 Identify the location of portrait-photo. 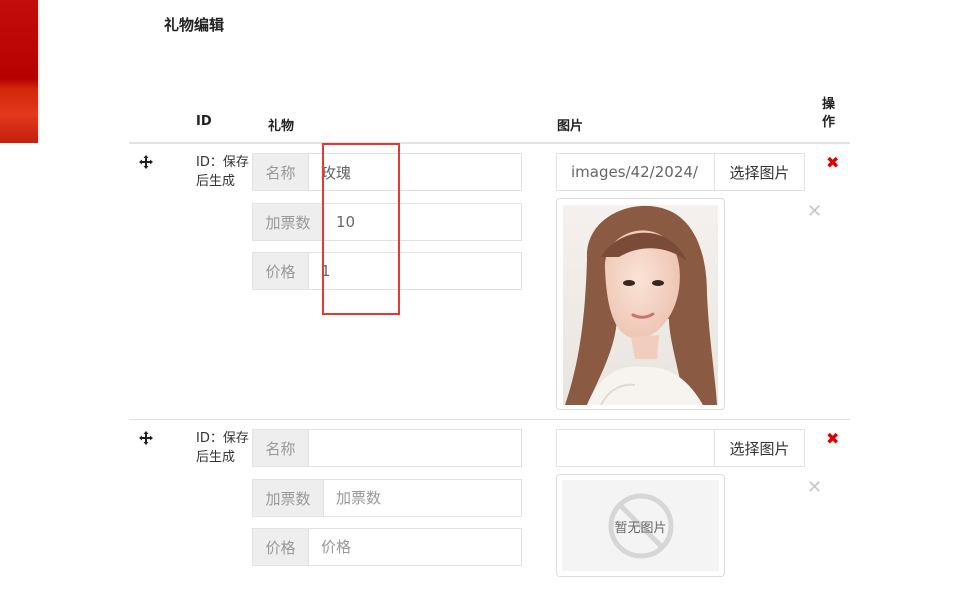
(640, 305).